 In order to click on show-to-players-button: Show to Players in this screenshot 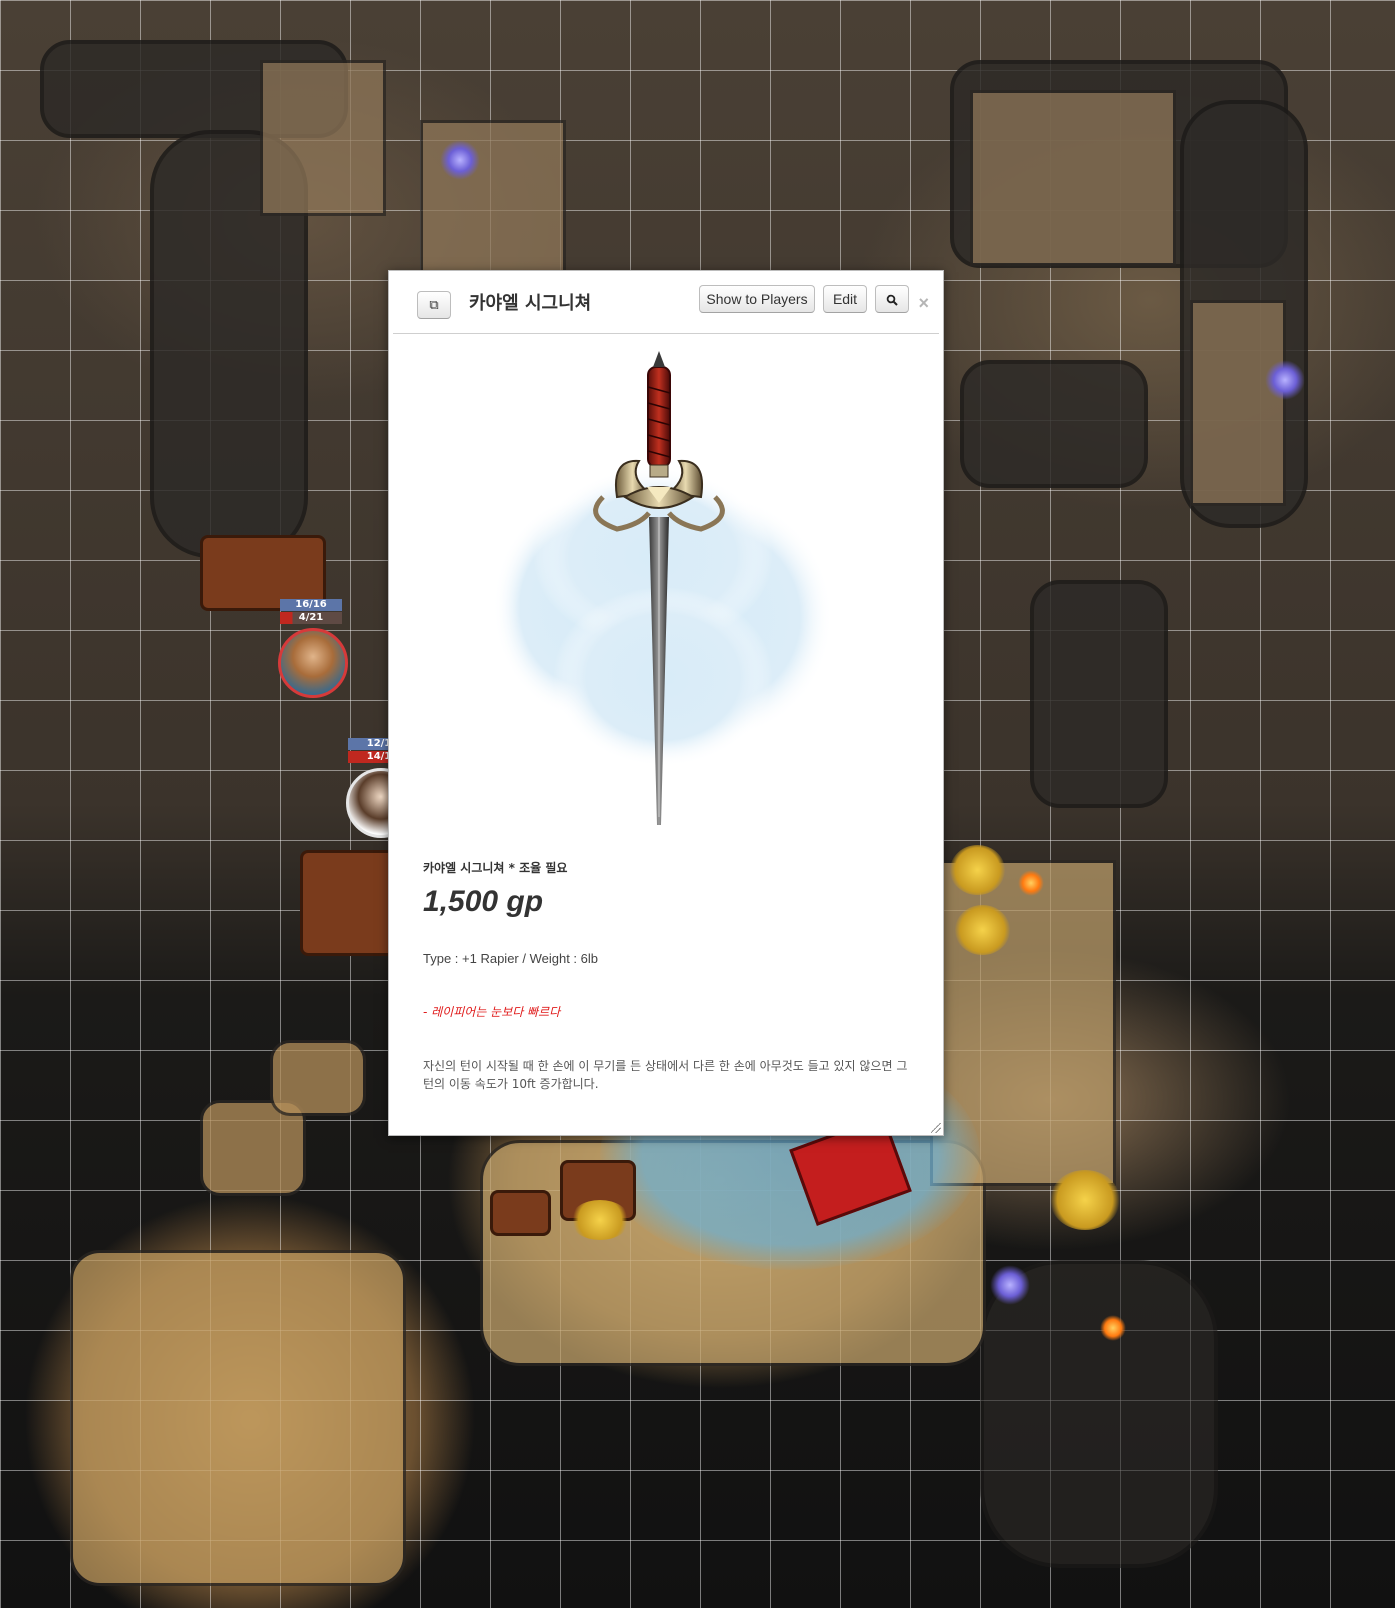, I will do `click(757, 299)`.